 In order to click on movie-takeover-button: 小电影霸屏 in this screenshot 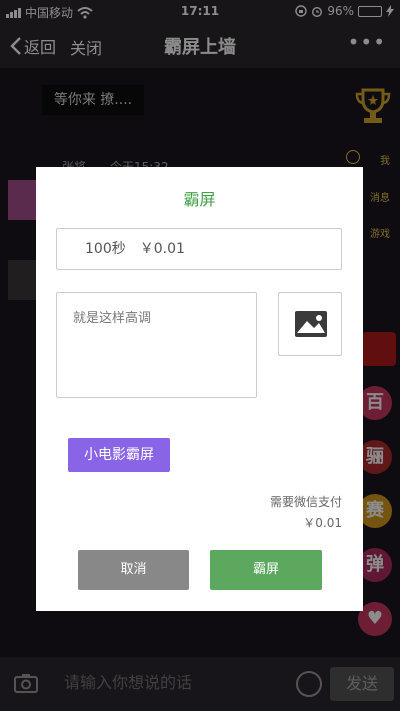, I will do `click(119, 455)`.